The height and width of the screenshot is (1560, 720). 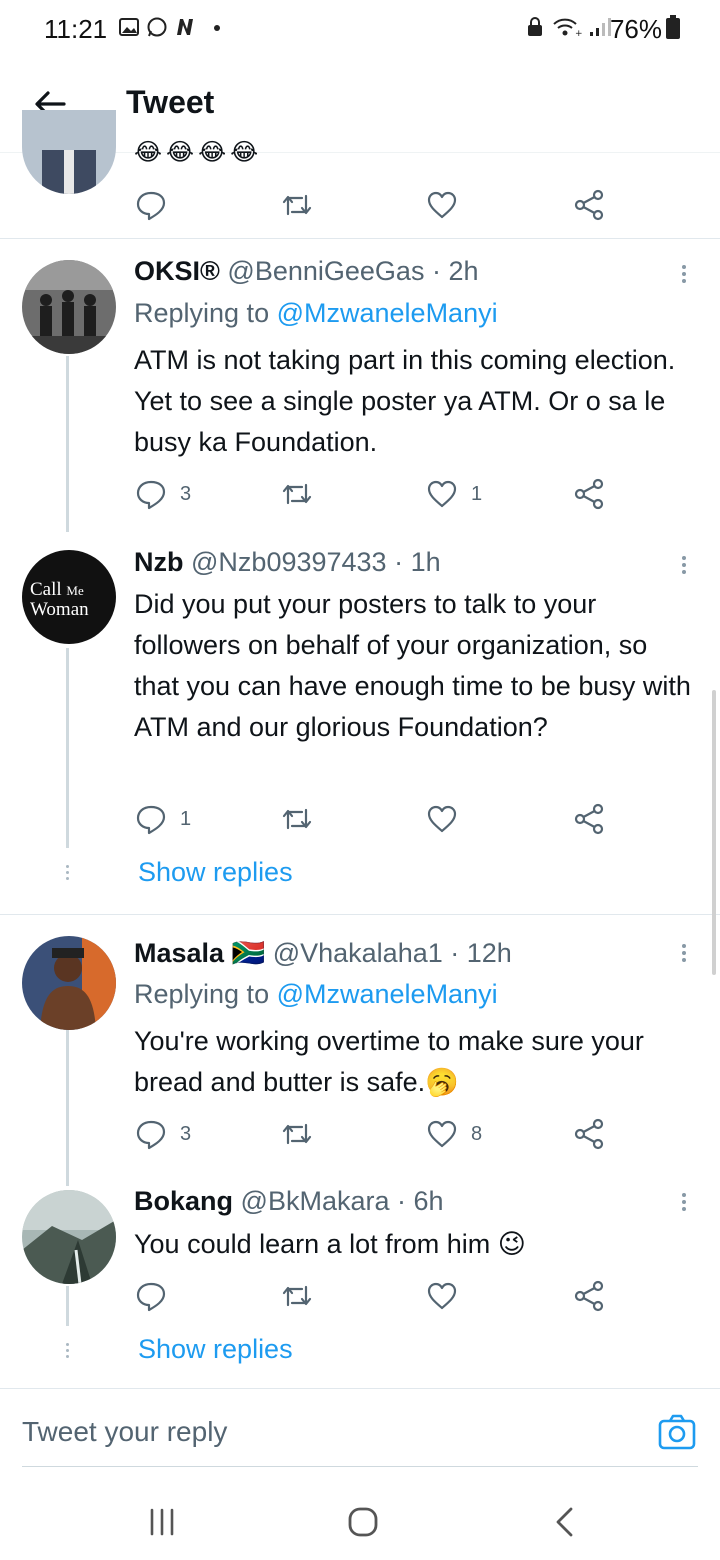 I want to click on gallery-notification-icon, so click(x=129, y=27).